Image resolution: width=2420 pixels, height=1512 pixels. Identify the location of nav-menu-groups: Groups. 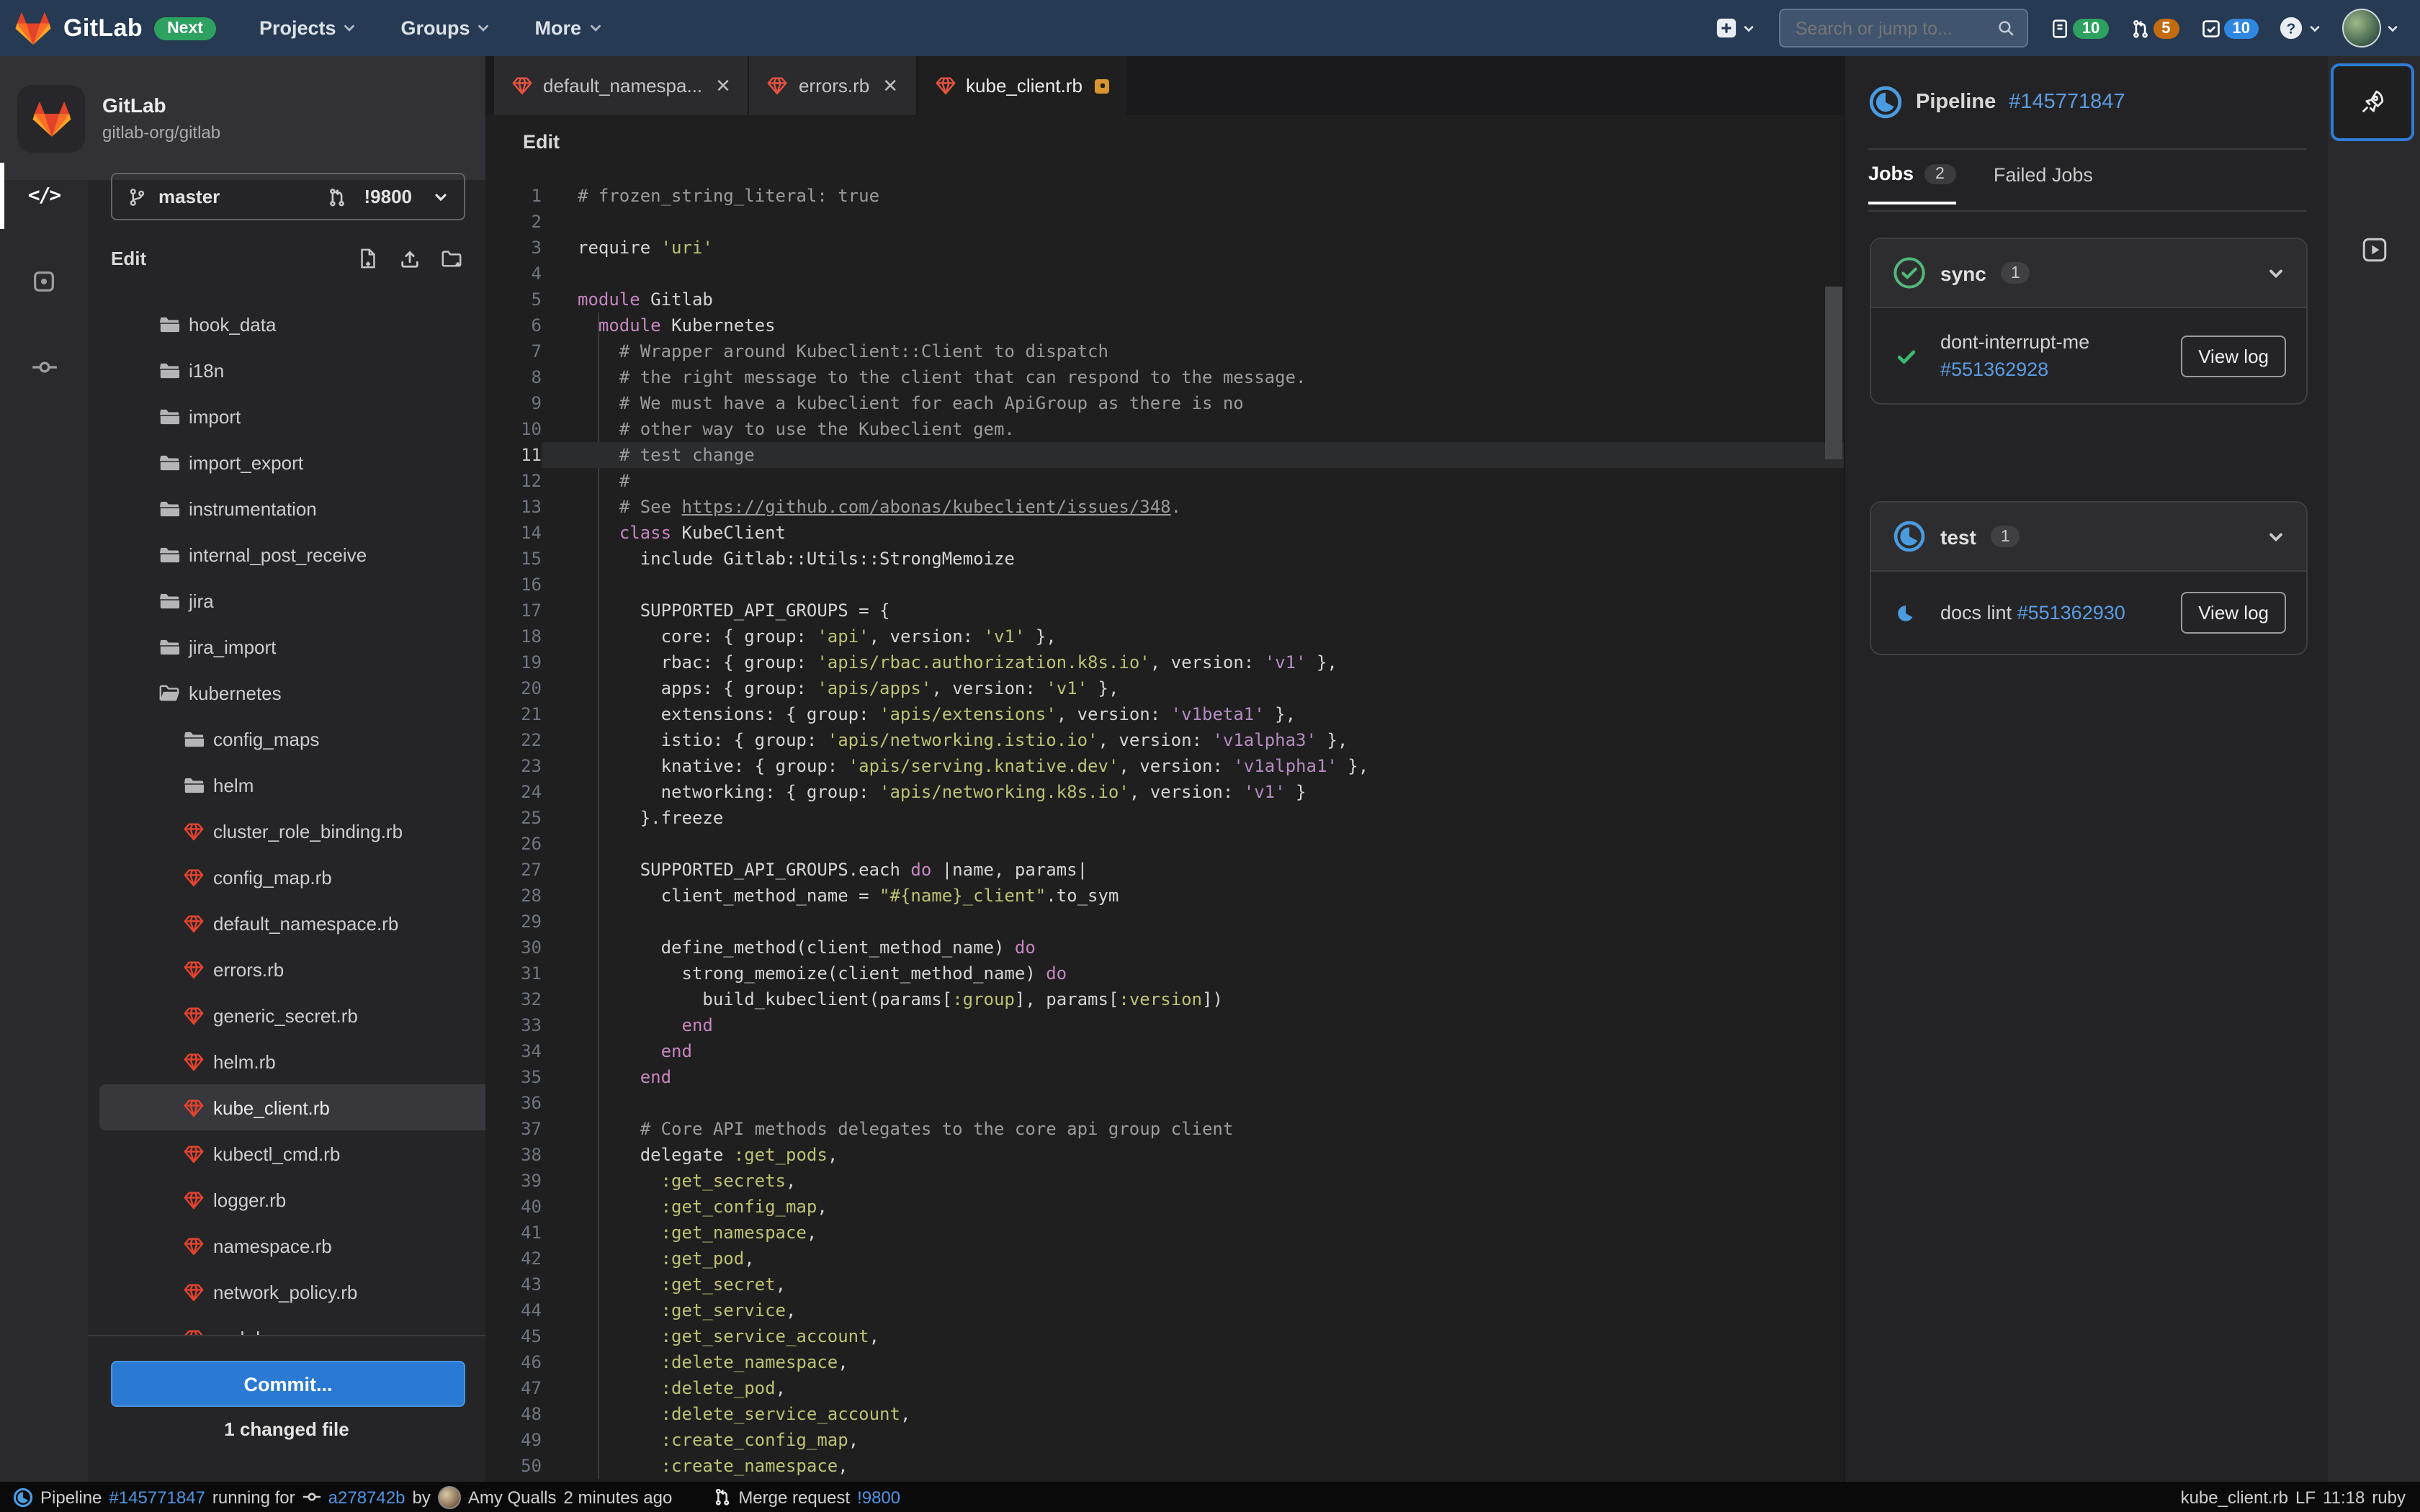
(446, 28).